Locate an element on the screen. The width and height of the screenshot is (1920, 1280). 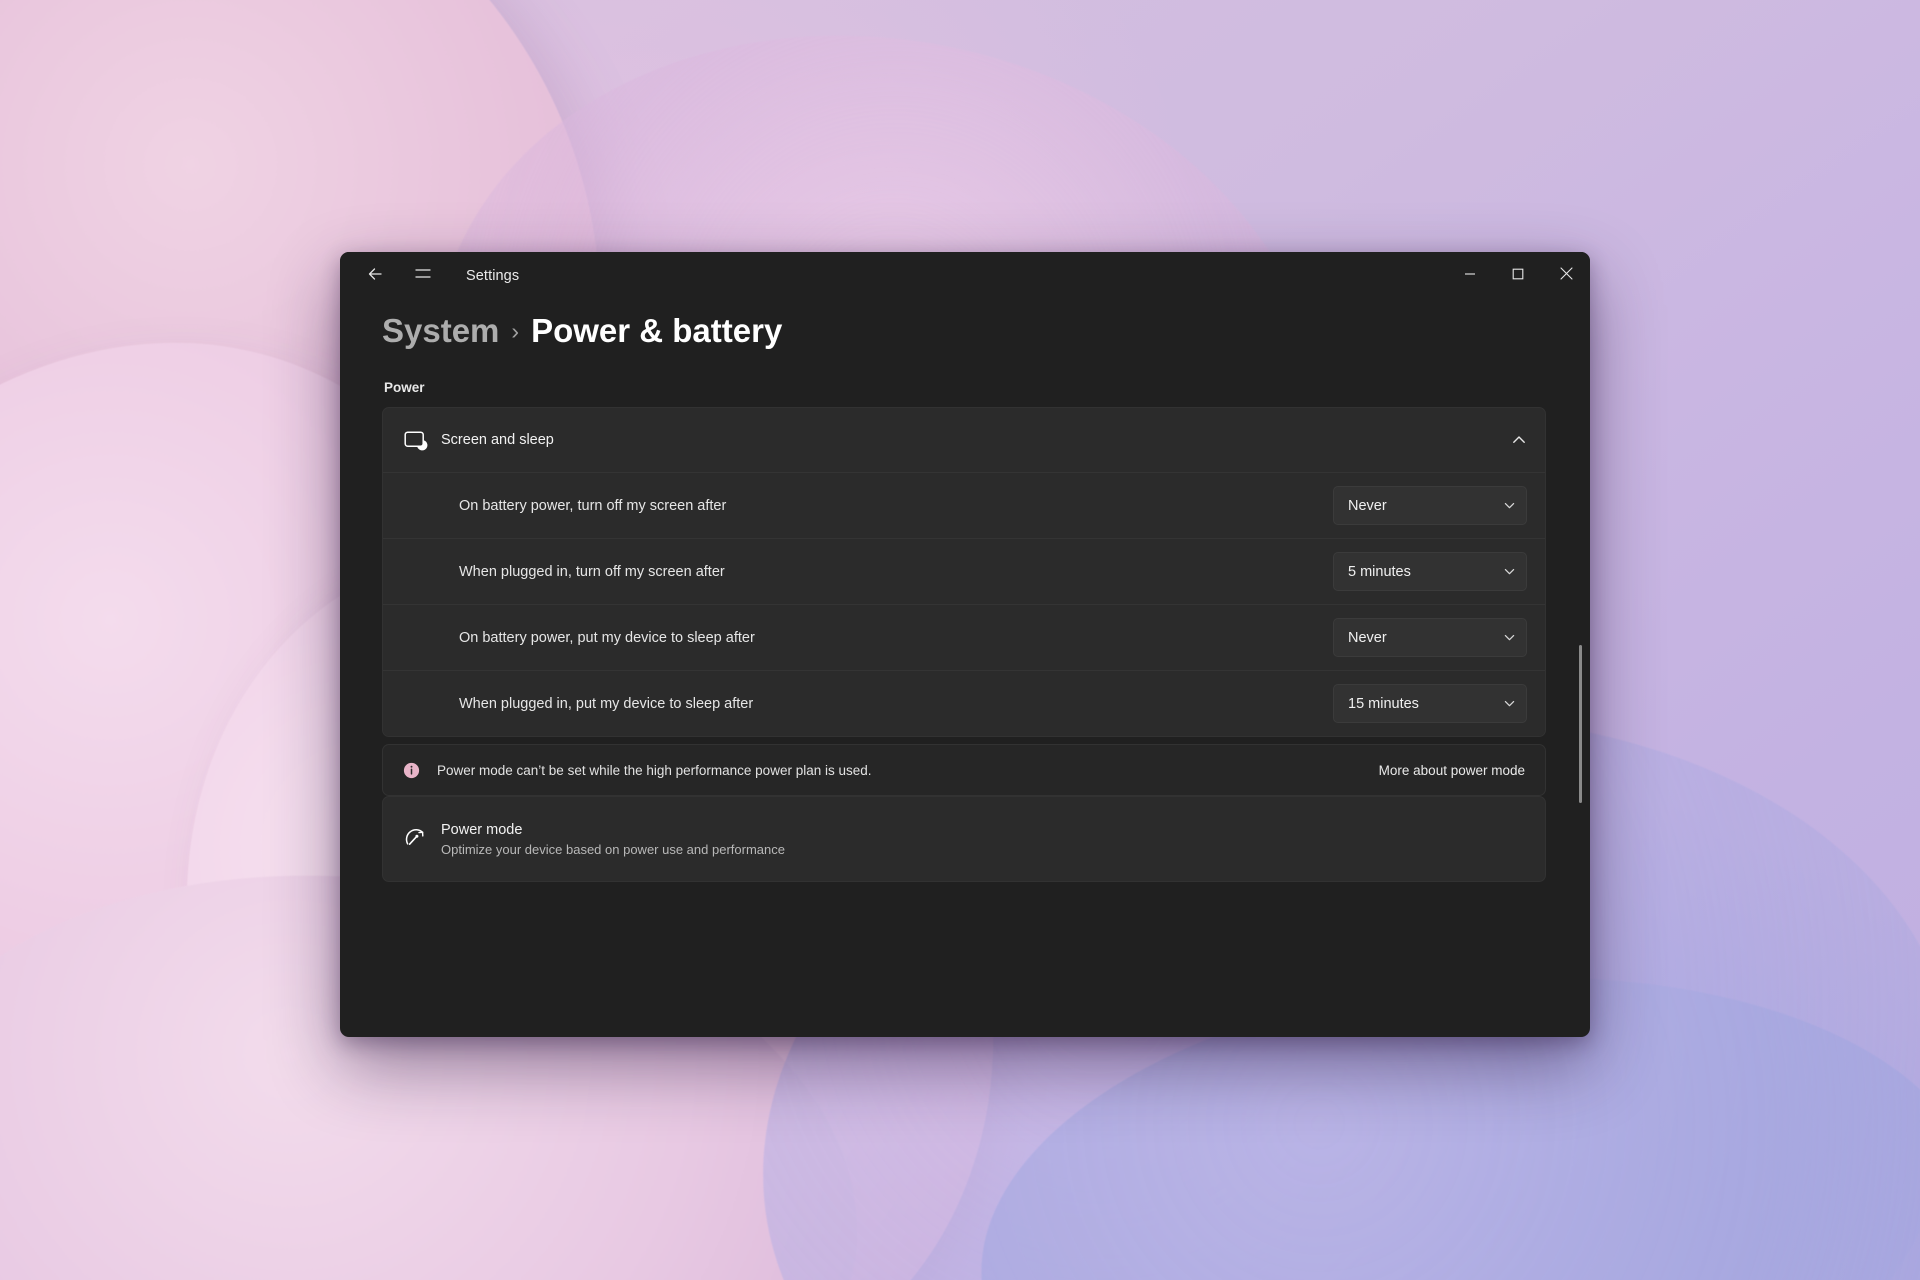
maximize-icon is located at coordinates (1518, 276).